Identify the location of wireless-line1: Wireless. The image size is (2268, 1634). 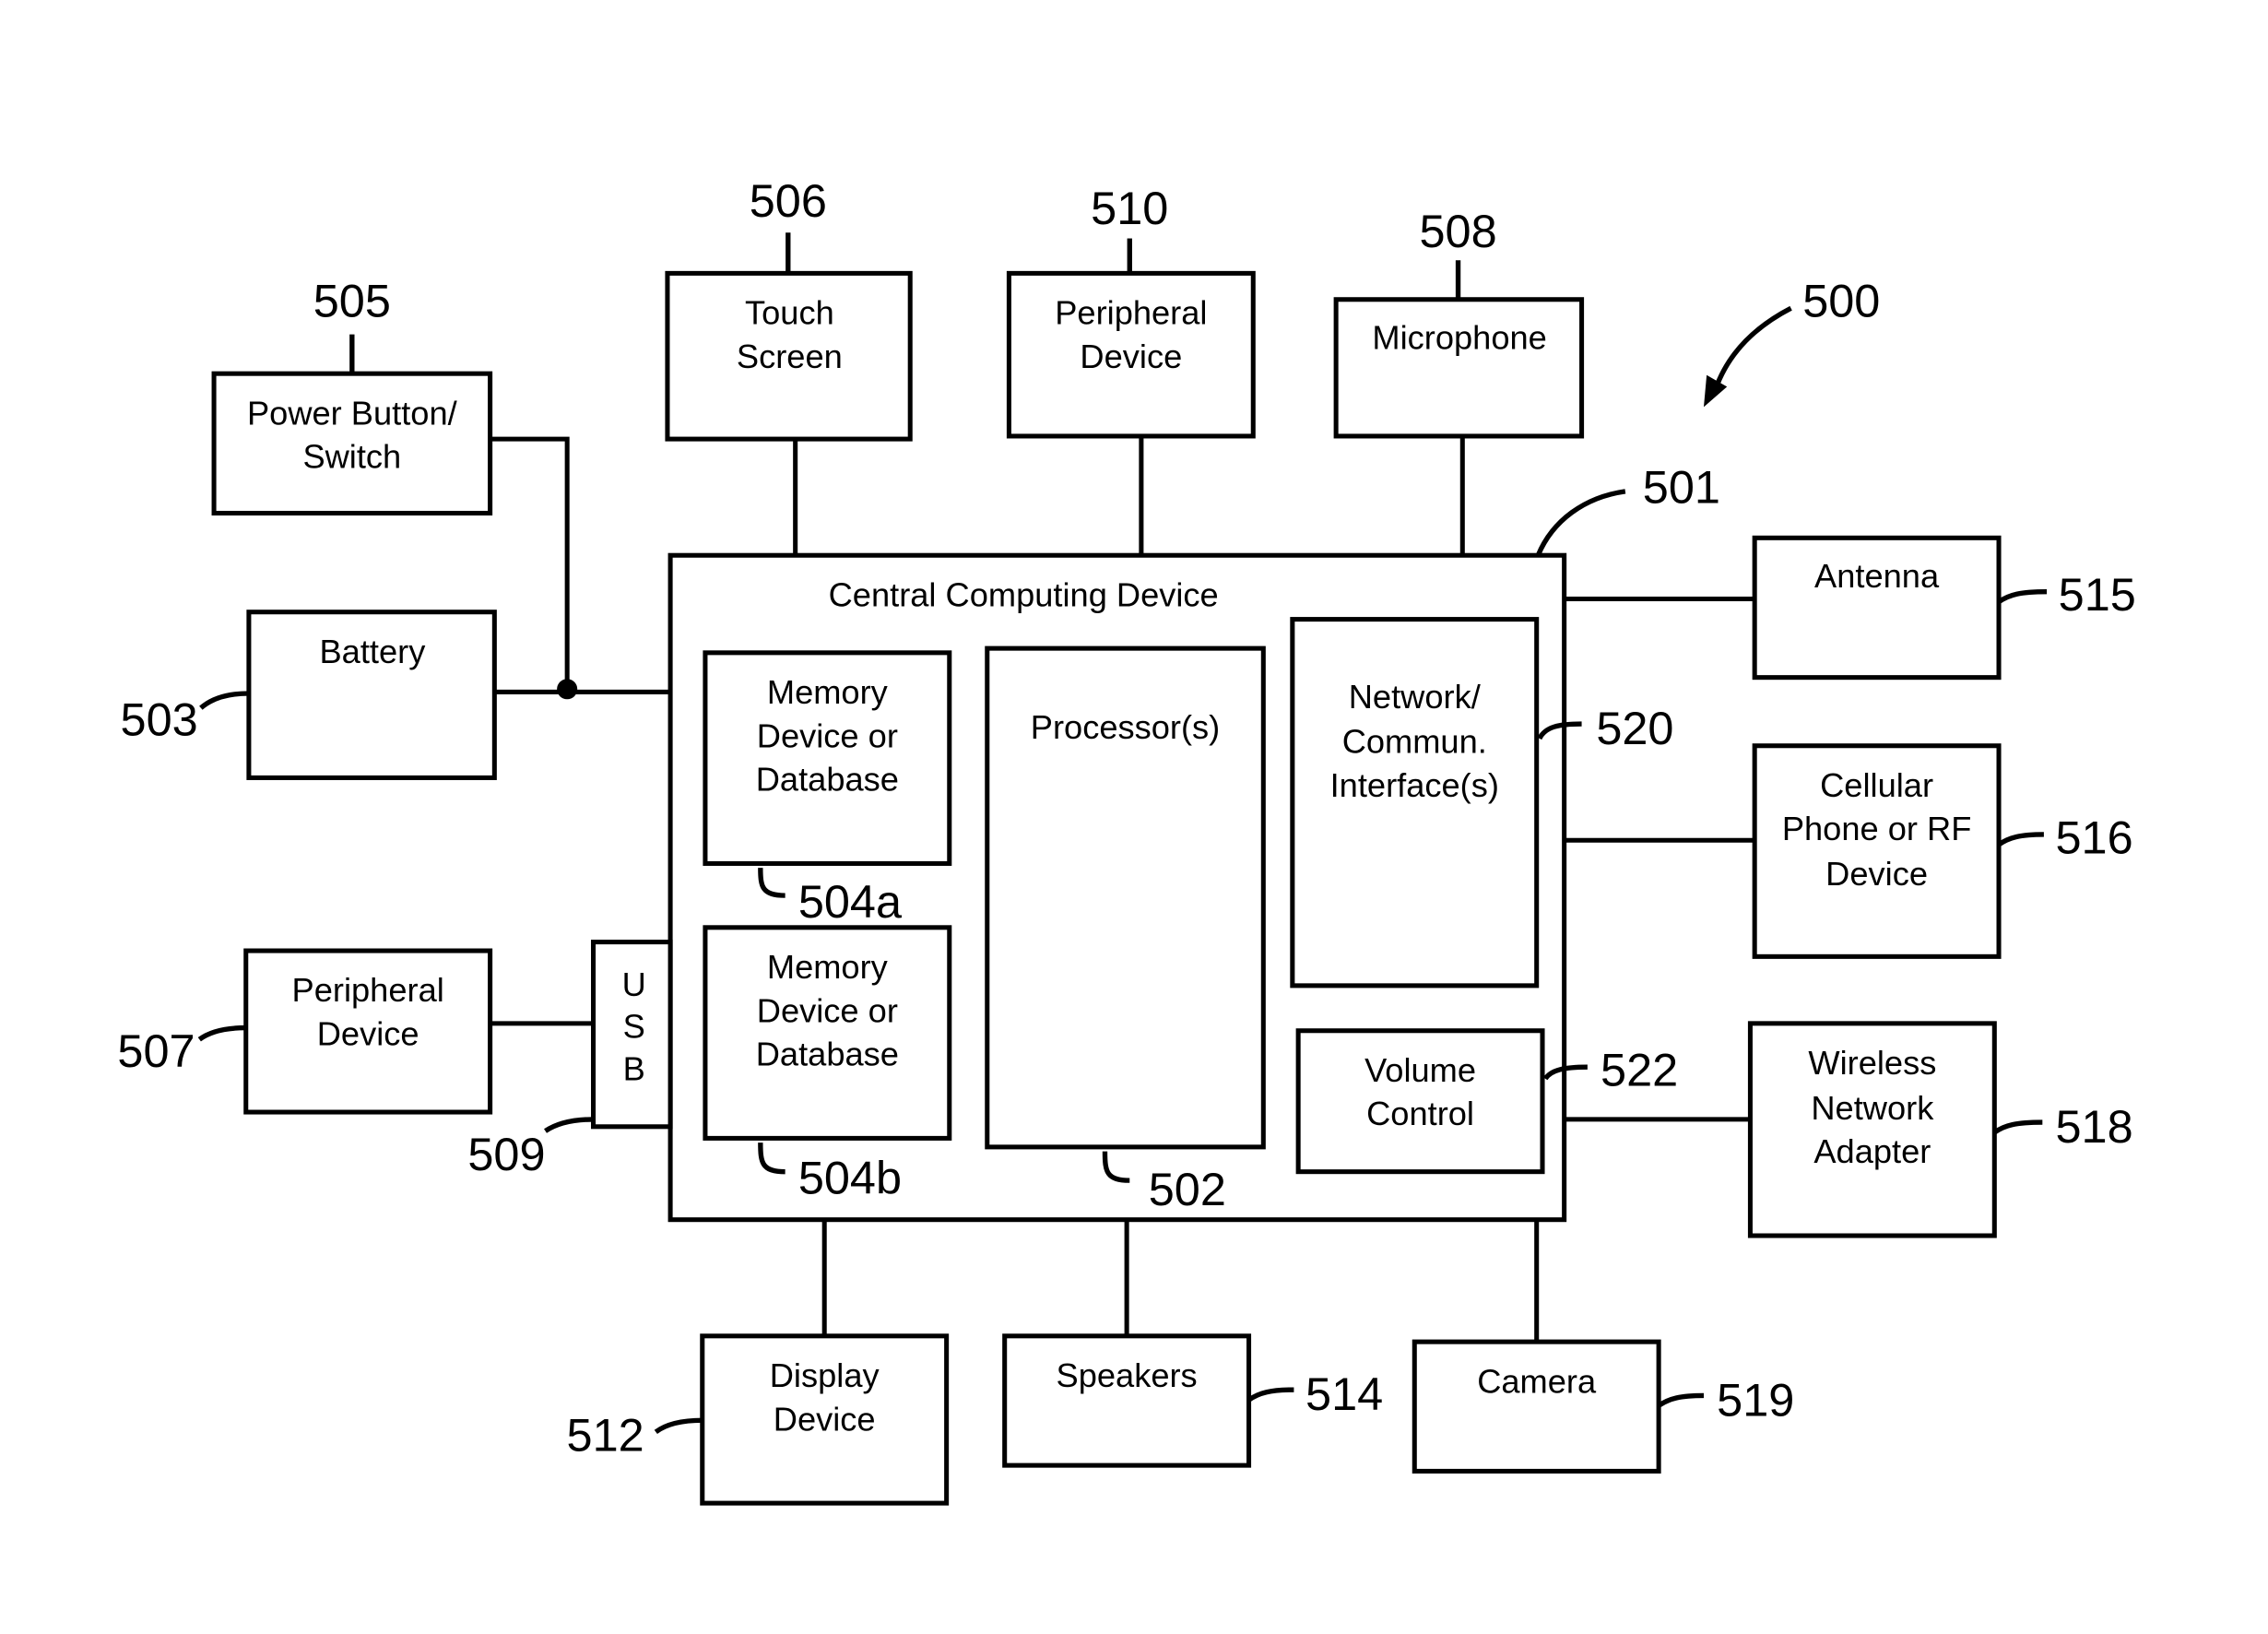
(1872, 1063).